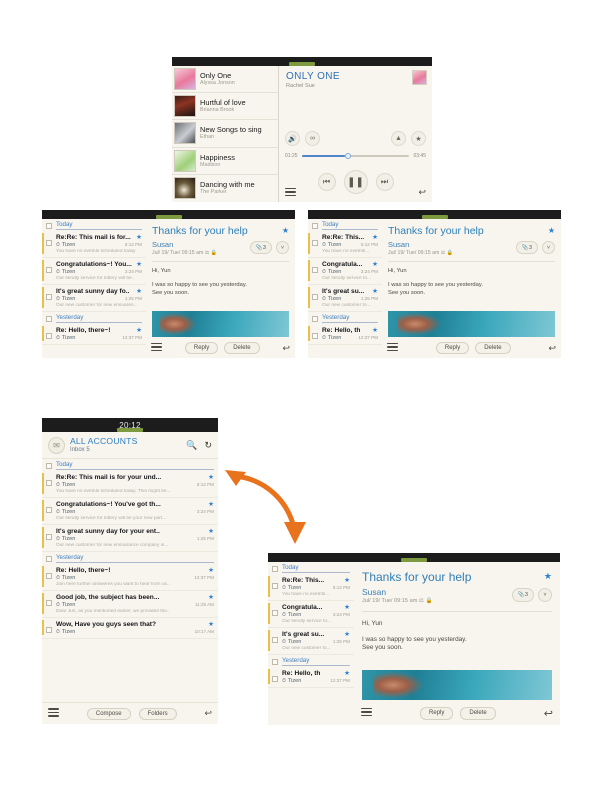  I want to click on list-item: Dancing with me The Parker, so click(225, 188).